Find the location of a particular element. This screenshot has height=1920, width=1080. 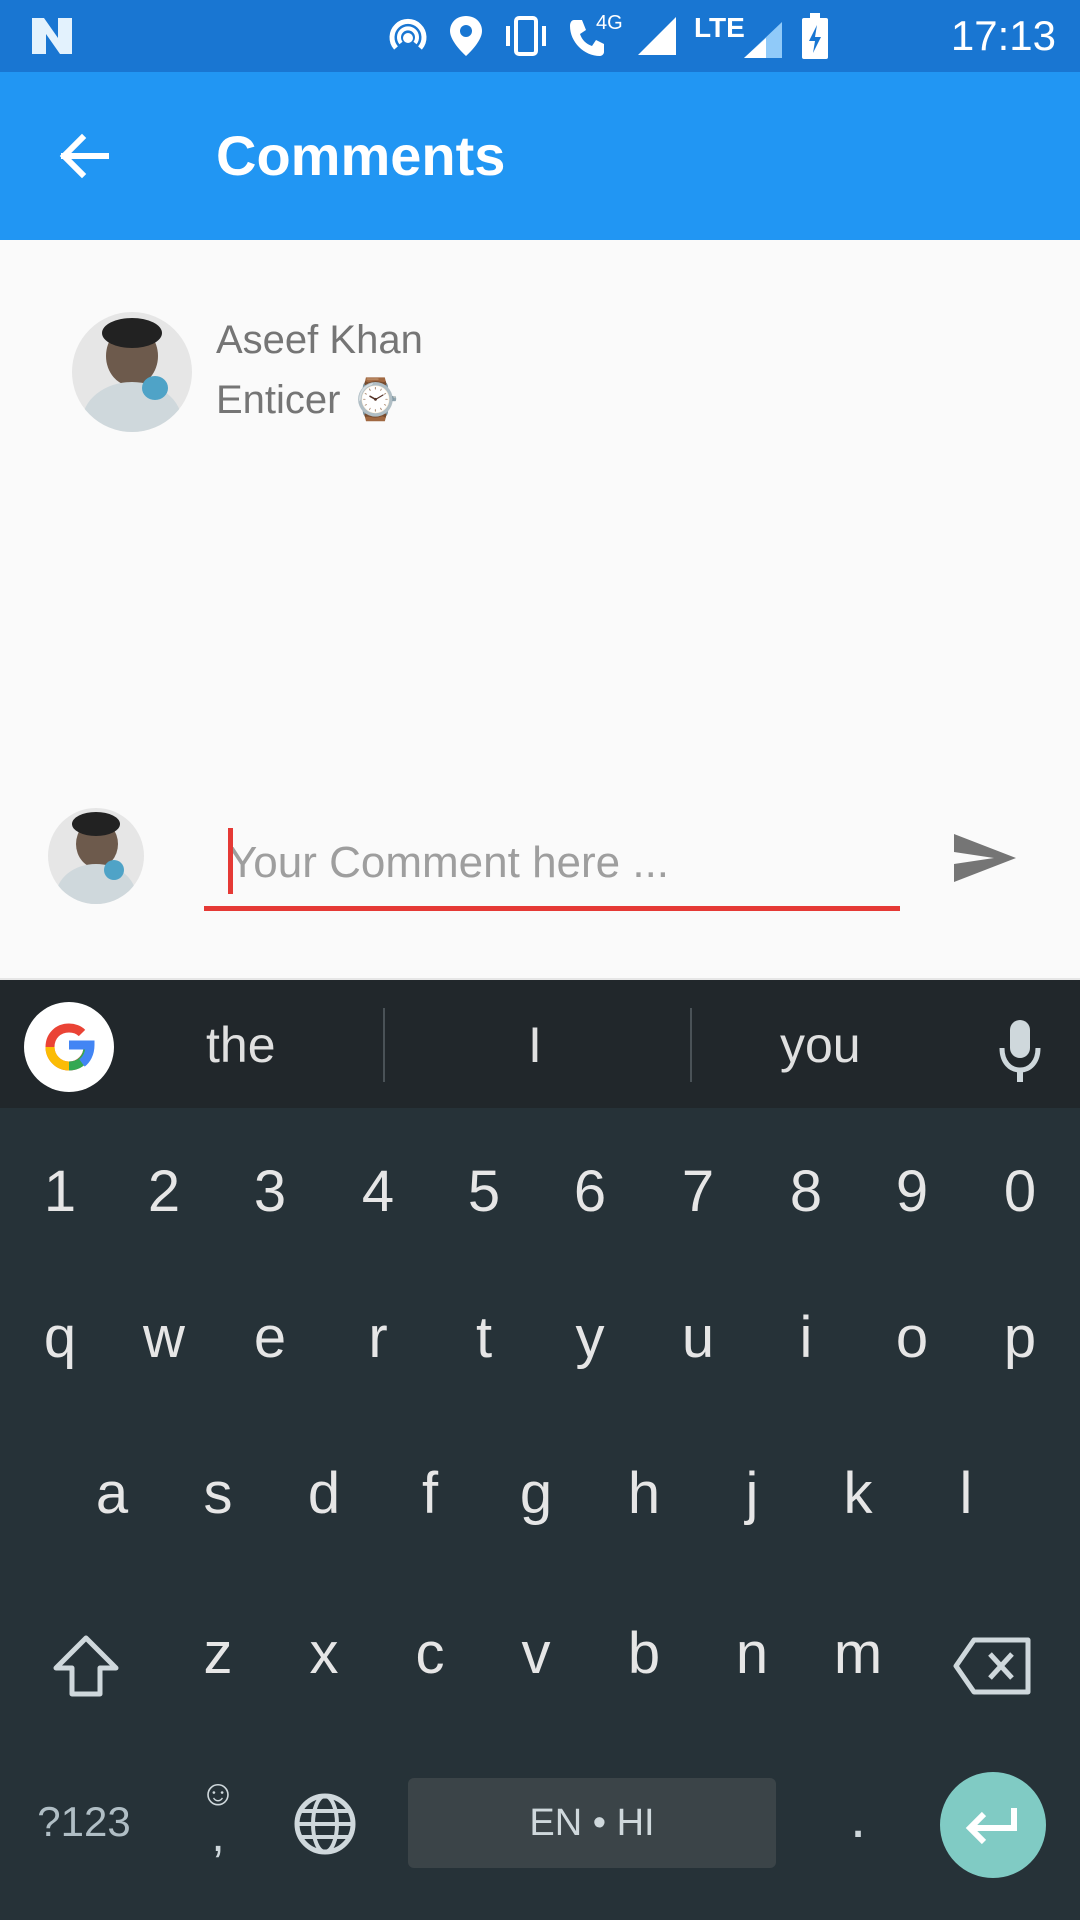

signal-icon is located at coordinates (657, 36).